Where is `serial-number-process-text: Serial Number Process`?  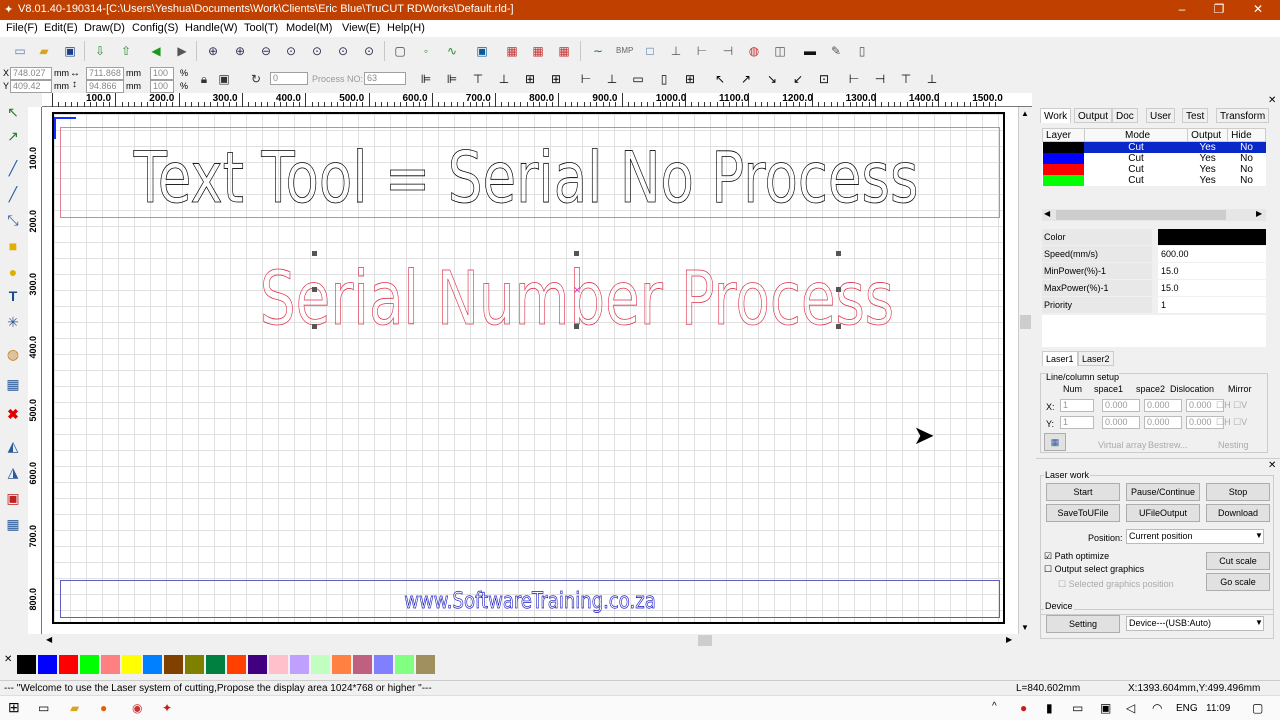 serial-number-process-text: Serial Number Process is located at coordinates (577, 299).